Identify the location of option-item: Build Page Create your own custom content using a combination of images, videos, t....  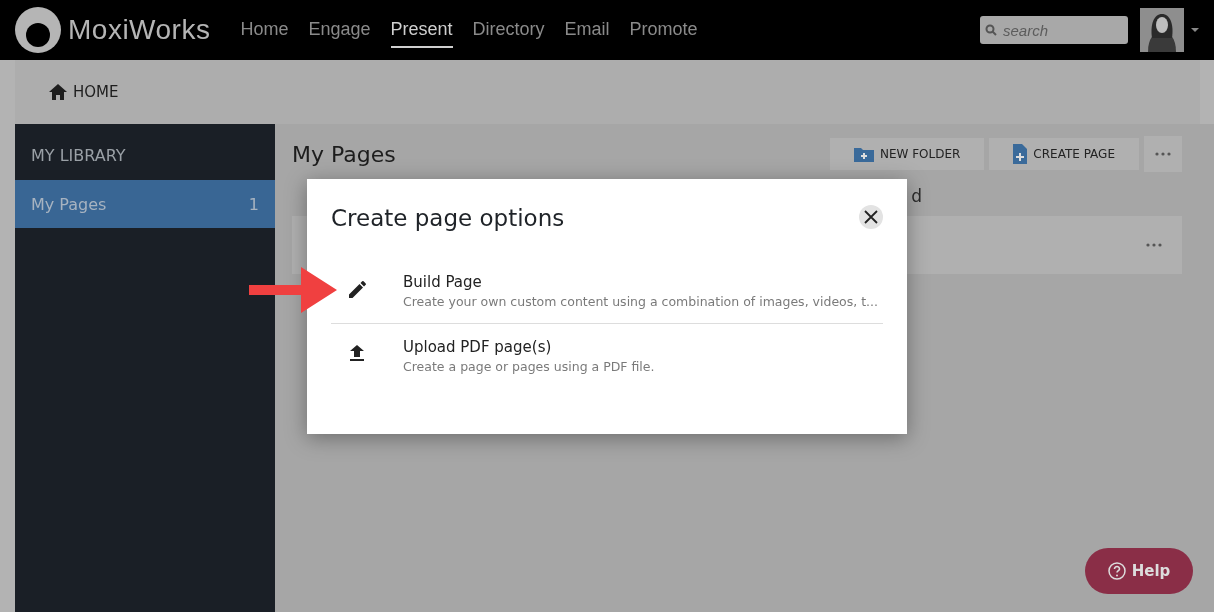
(607, 291).